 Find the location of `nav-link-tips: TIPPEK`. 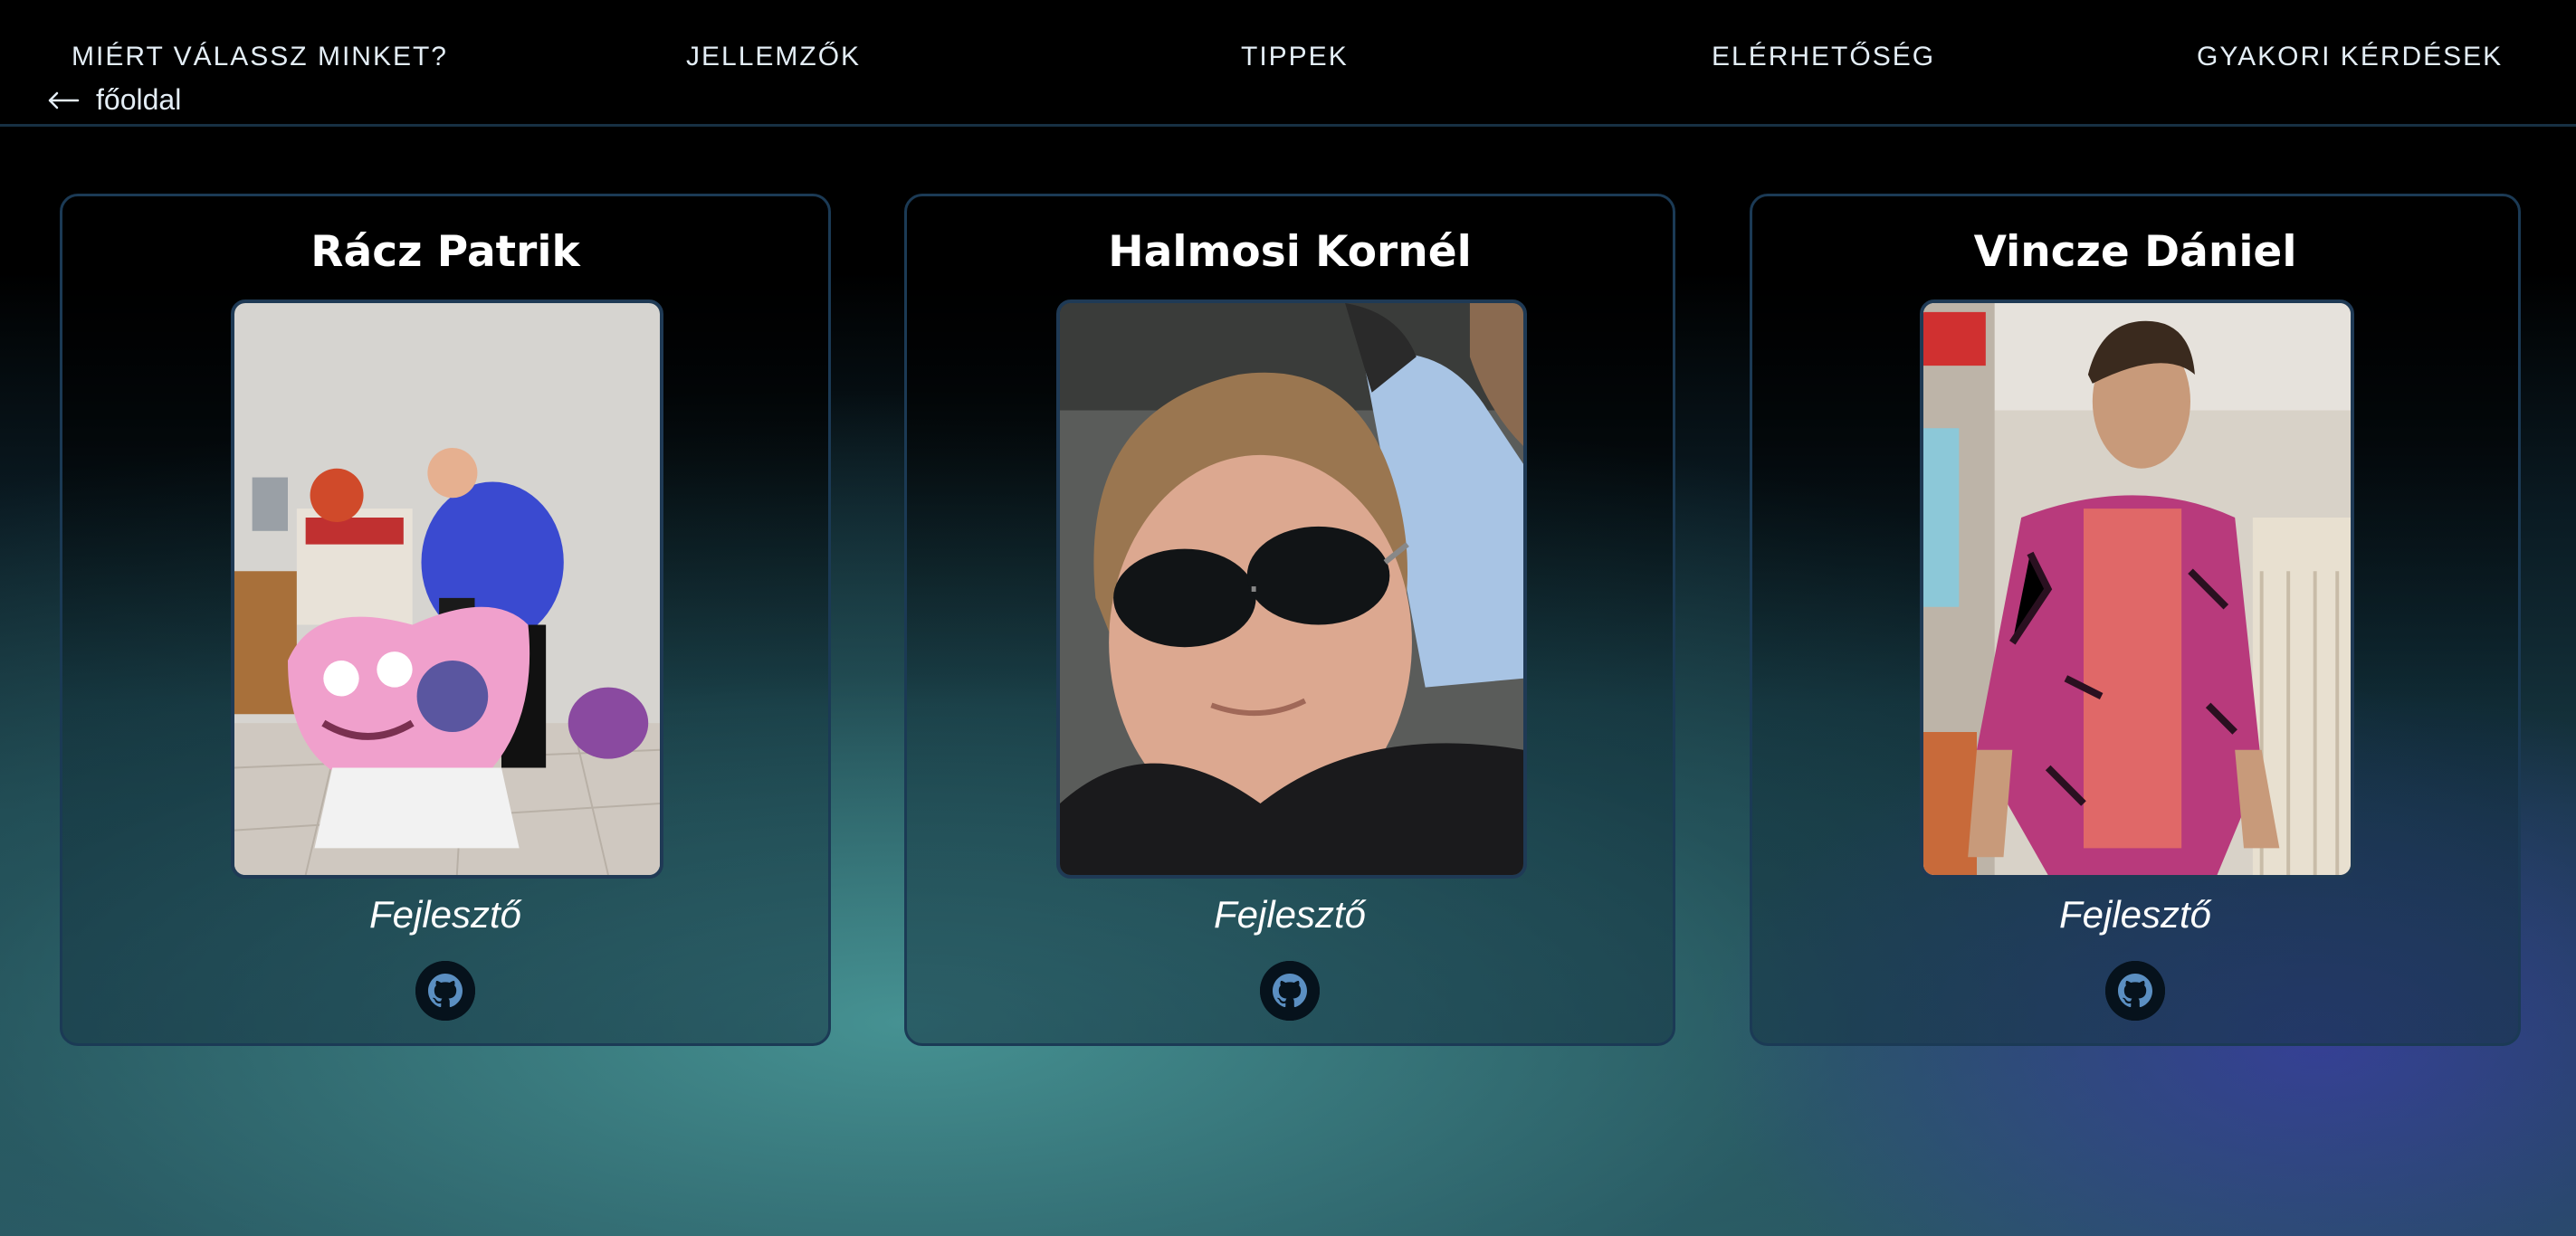

nav-link-tips: TIPPEK is located at coordinates (1295, 57).